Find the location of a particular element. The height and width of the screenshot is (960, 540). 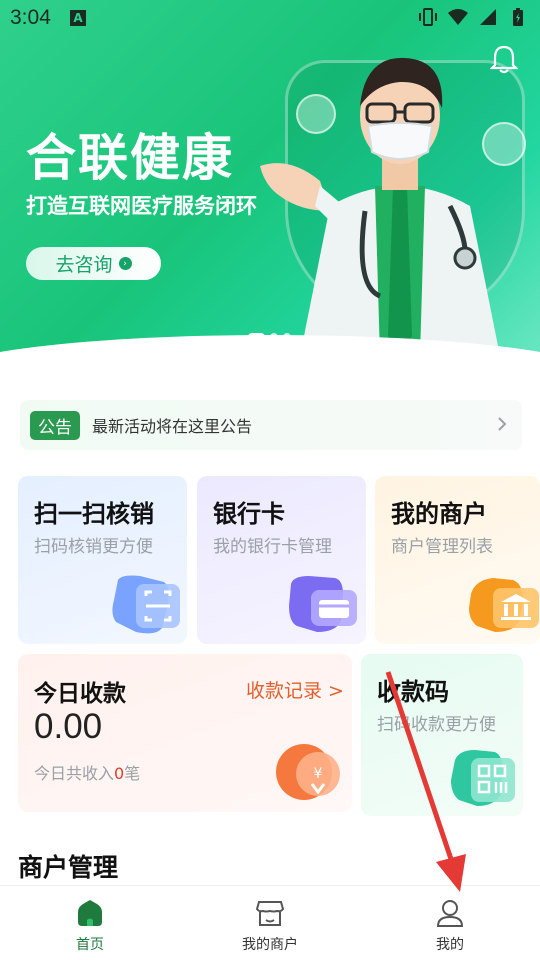

nav-label: 我的商户 is located at coordinates (270, 945).